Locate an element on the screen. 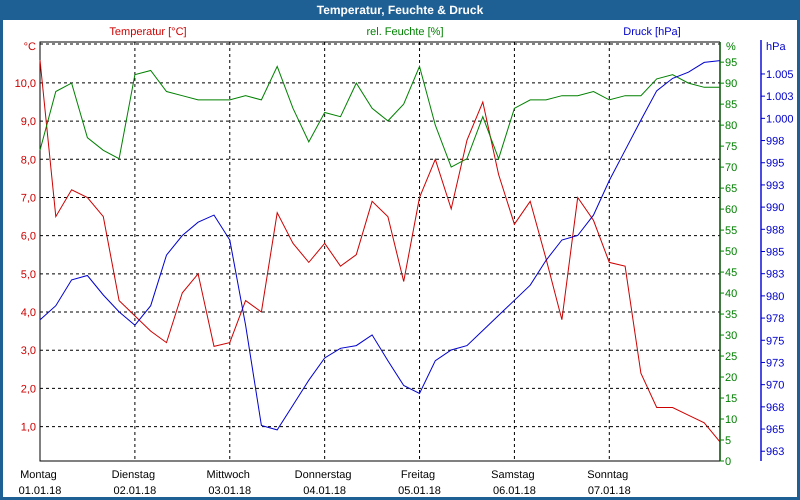 The width and height of the screenshot is (800, 500). axis-tick-label: 10,0 is located at coordinates (25, 84).